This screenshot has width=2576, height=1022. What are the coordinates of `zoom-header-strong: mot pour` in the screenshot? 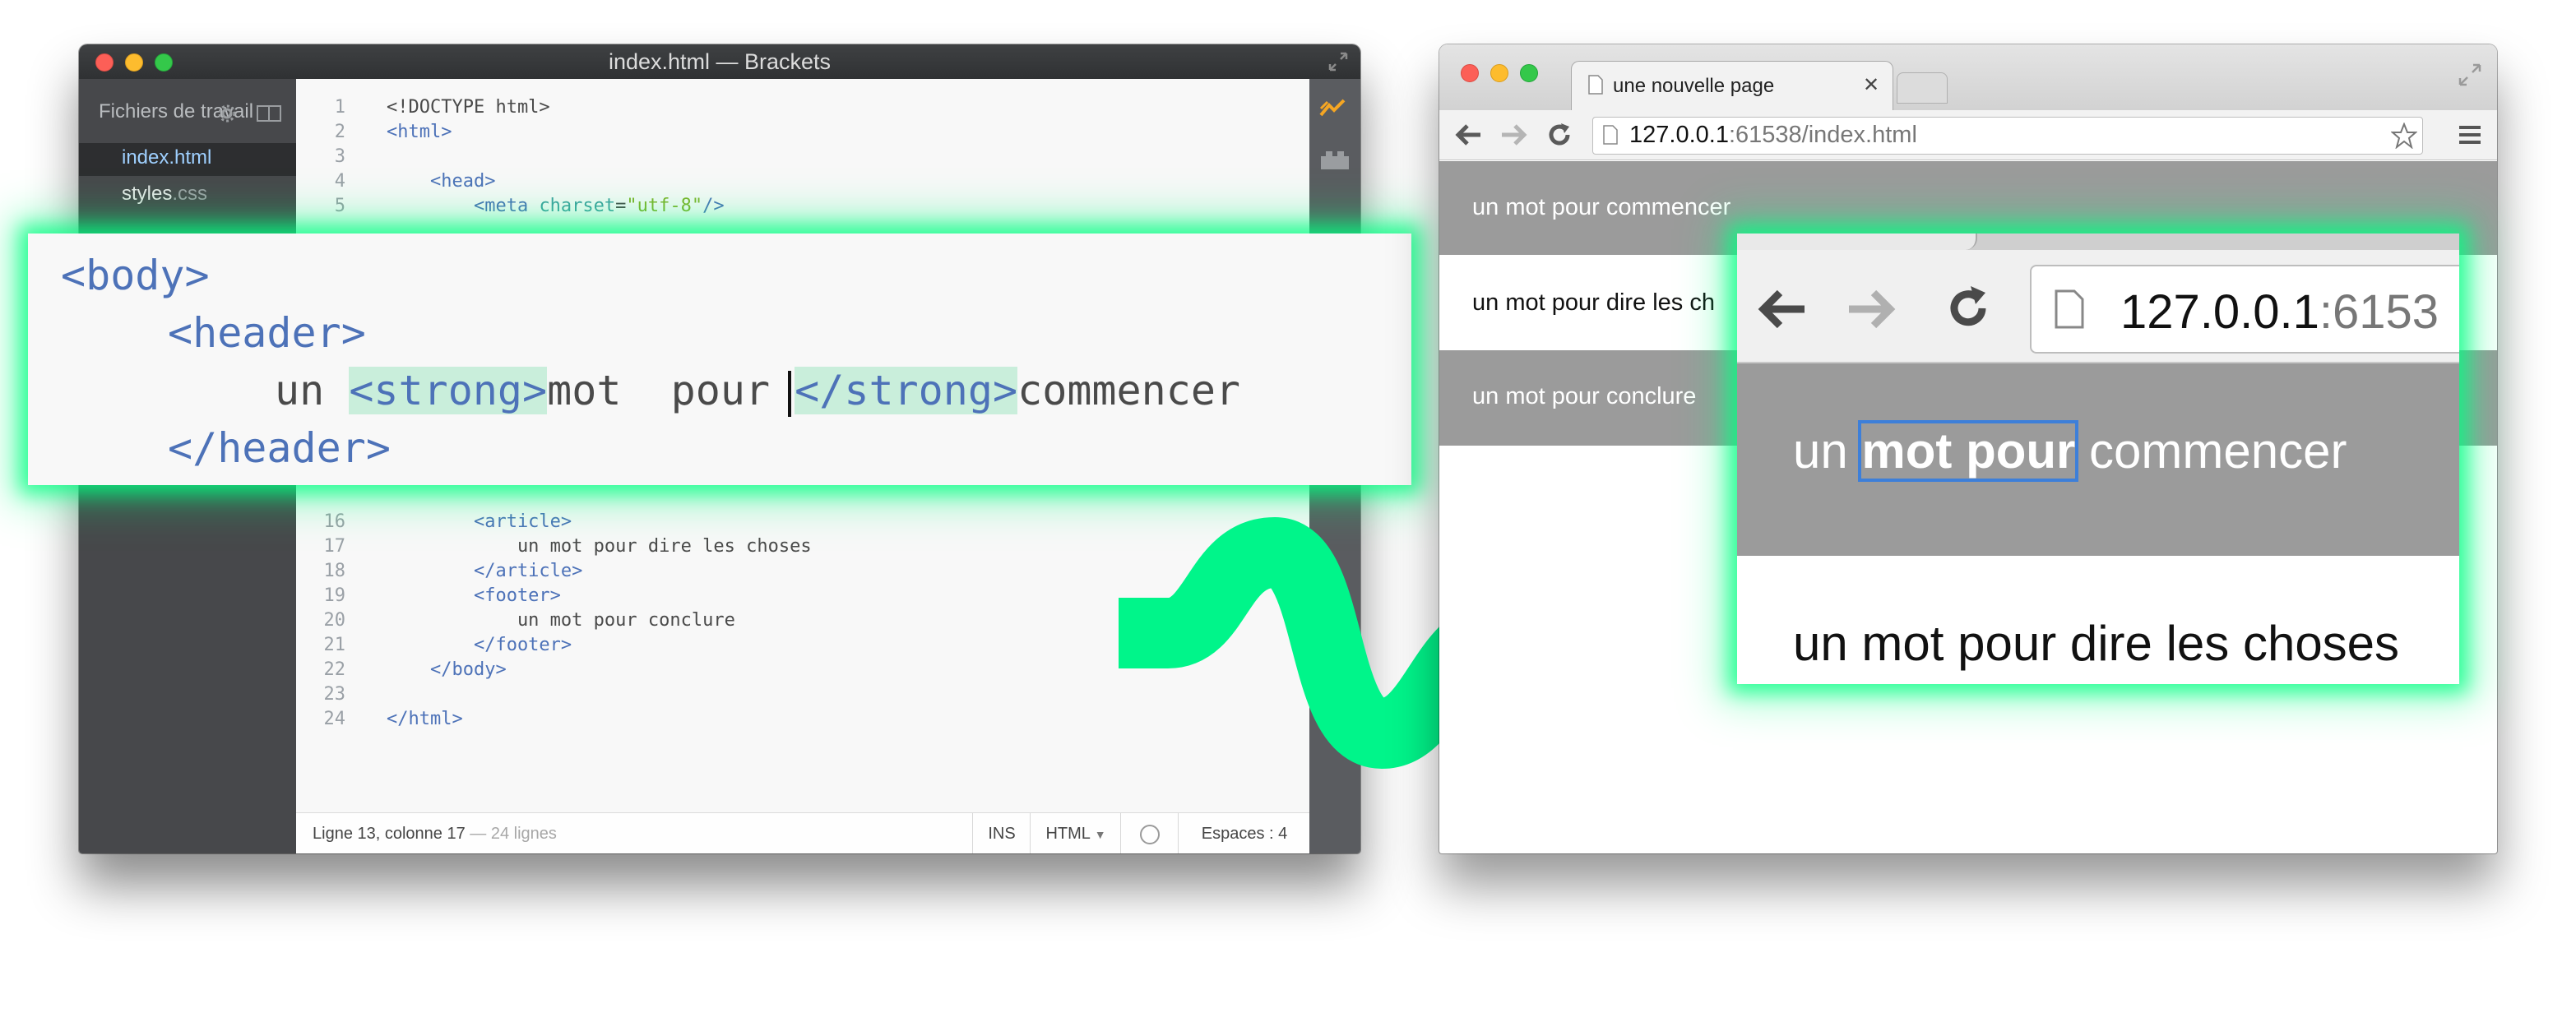 It's located at (1969, 451).